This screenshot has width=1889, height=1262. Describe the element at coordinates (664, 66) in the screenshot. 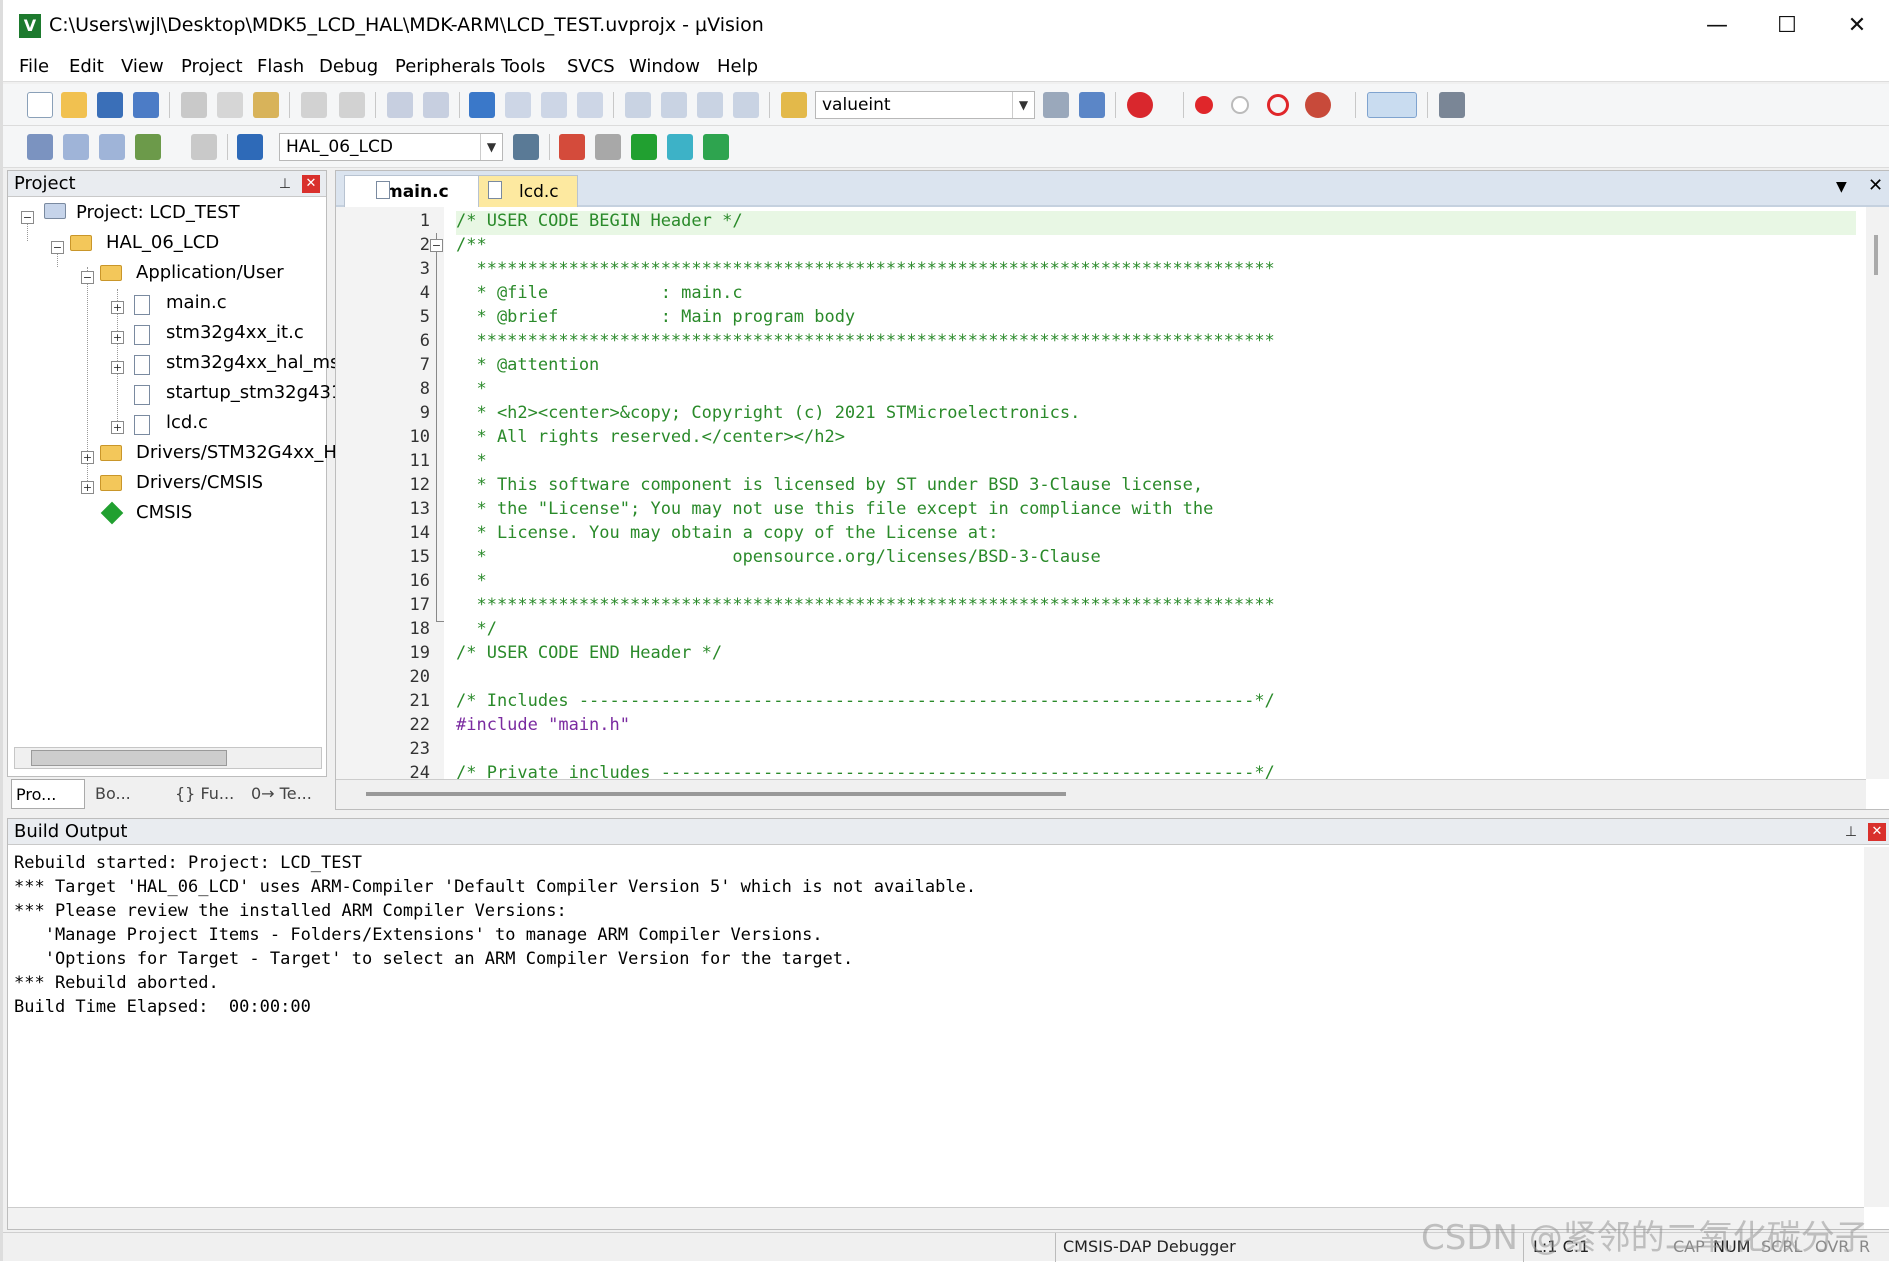

I see `menu-window: Window` at that location.